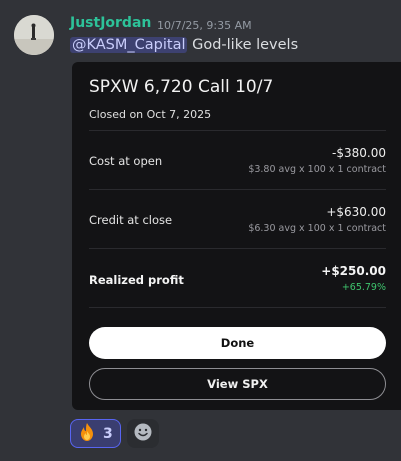 This screenshot has width=401, height=461. What do you see at coordinates (126, 161) in the screenshot?
I see `row-label-cost: Cost at open` at bounding box center [126, 161].